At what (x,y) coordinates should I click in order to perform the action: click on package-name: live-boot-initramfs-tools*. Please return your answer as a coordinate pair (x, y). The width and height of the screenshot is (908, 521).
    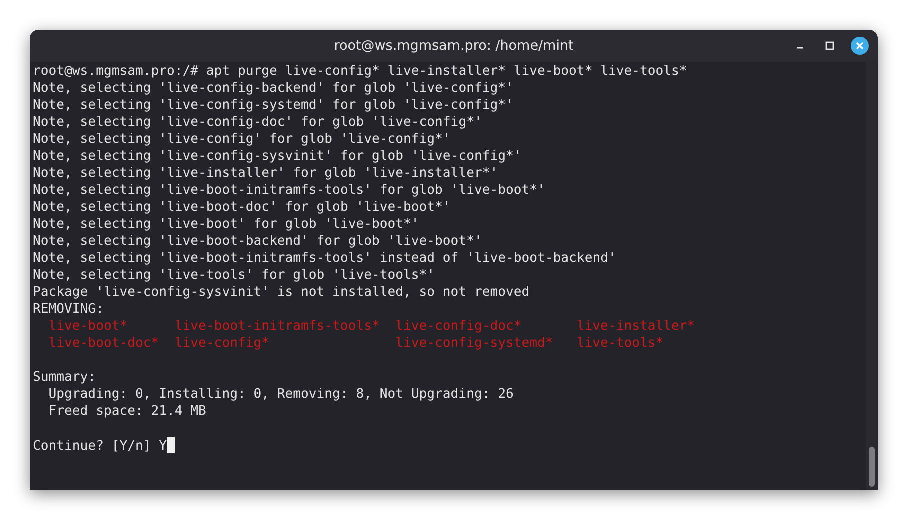
    Looking at the image, I should click on (277, 326).